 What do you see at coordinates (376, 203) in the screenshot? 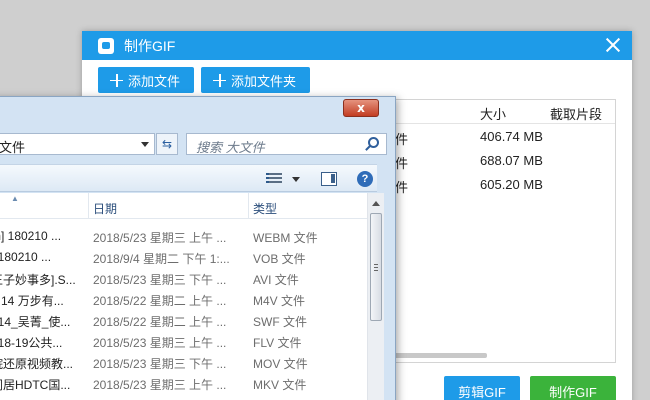
I see `scroll-up-icon` at bounding box center [376, 203].